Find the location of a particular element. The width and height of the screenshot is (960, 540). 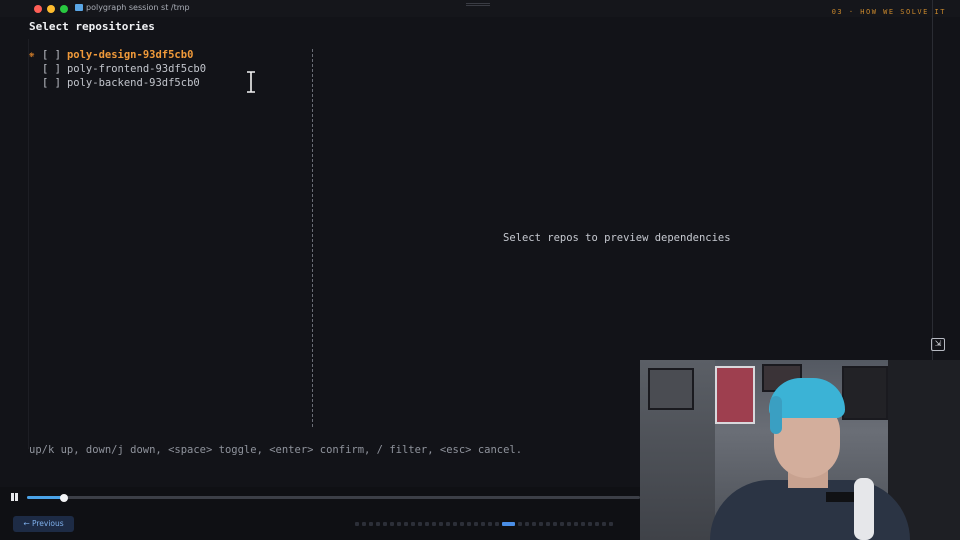

dependency-preview-placeholder: Select repos to preview dependencies is located at coordinates (617, 238).